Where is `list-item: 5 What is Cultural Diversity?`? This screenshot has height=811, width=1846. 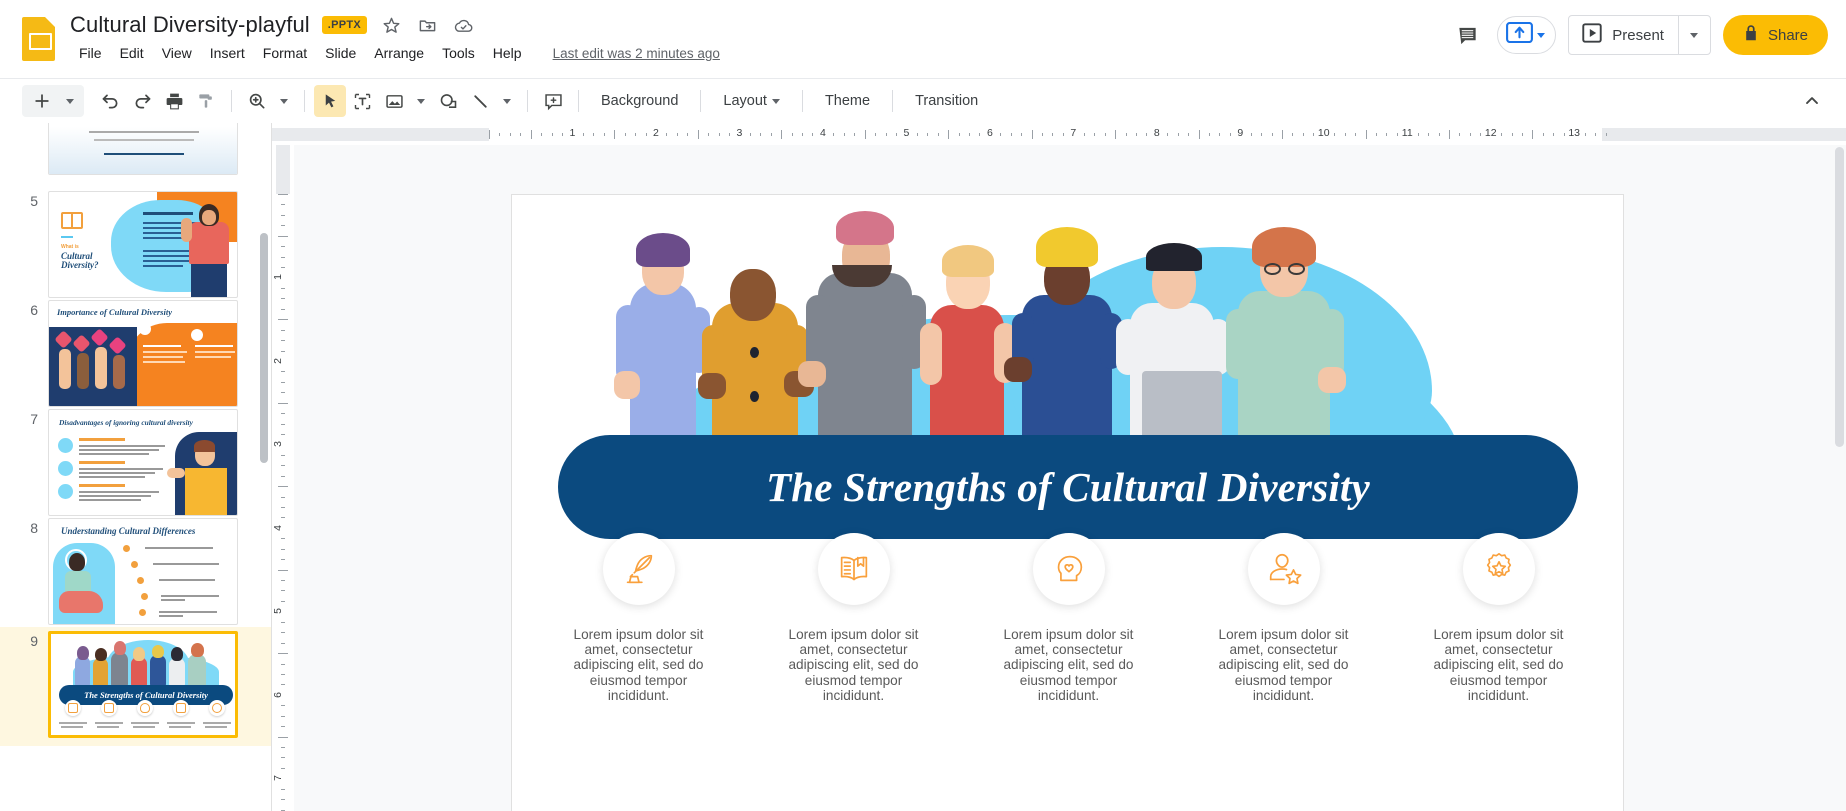 list-item: 5 What is Cultural Diversity? is located at coordinates (136, 244).